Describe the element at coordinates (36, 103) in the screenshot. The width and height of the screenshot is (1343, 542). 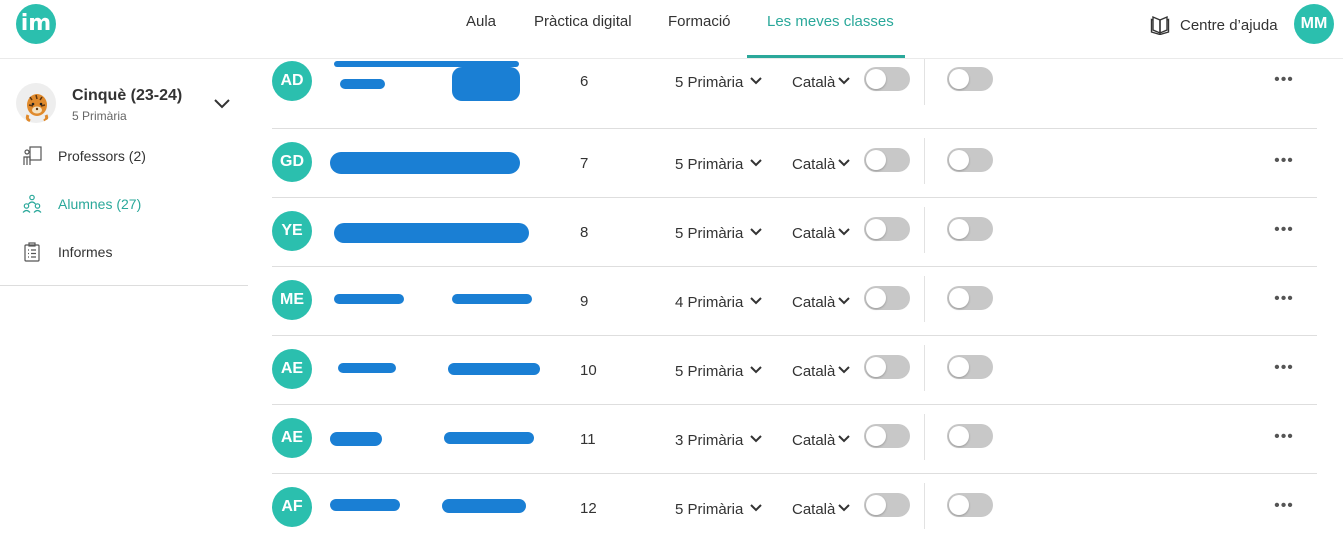
I see `tiger-icon` at that location.